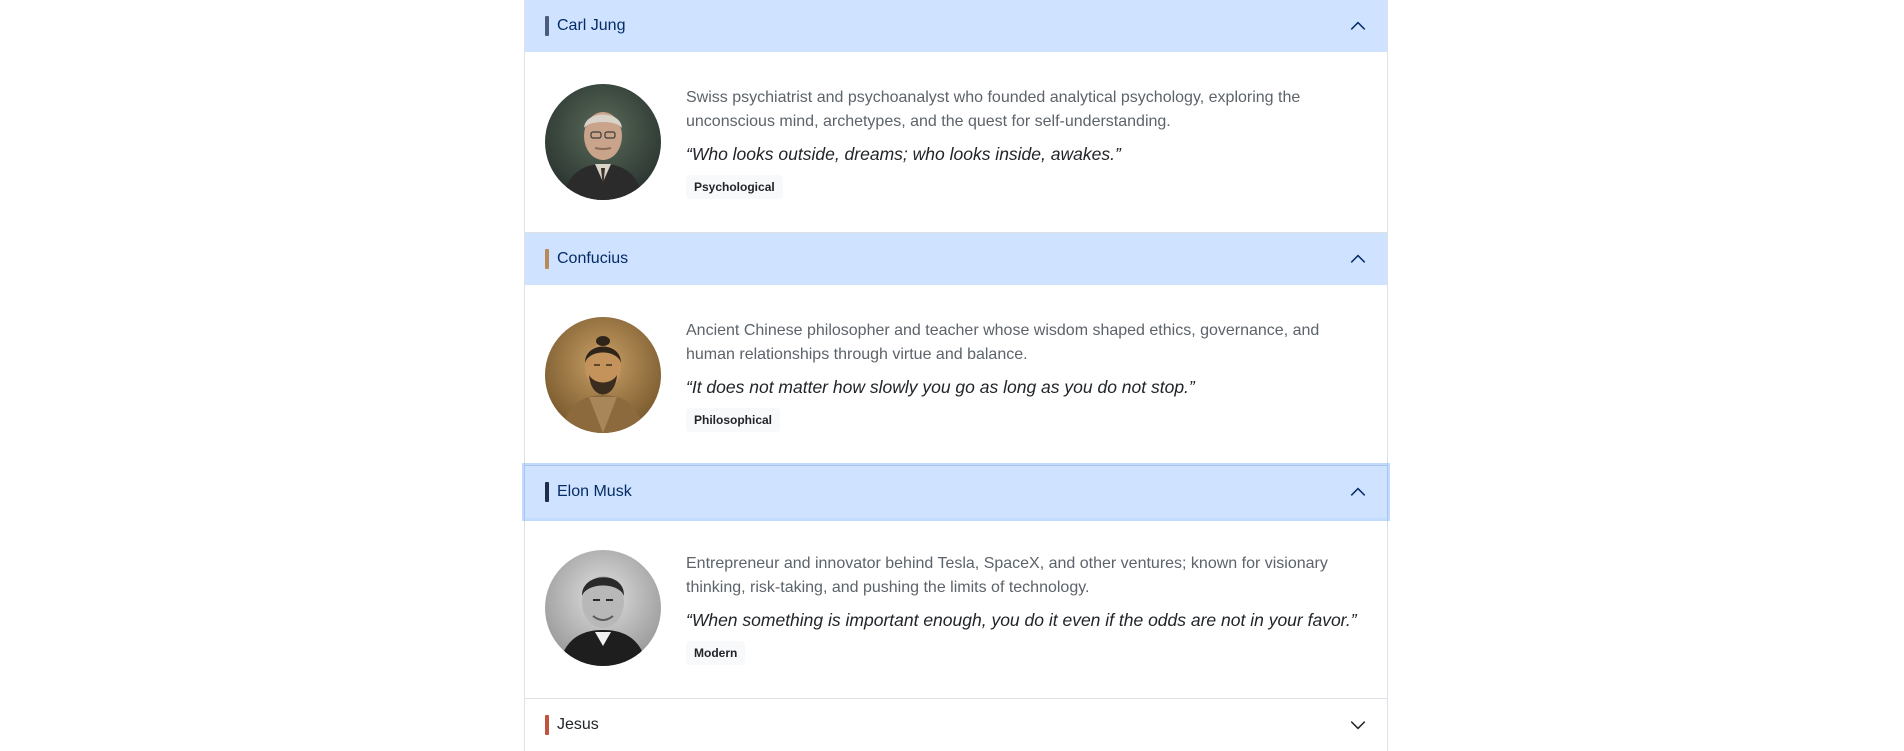 This screenshot has width=1904, height=751. I want to click on chevron-down-icon, so click(1358, 725).